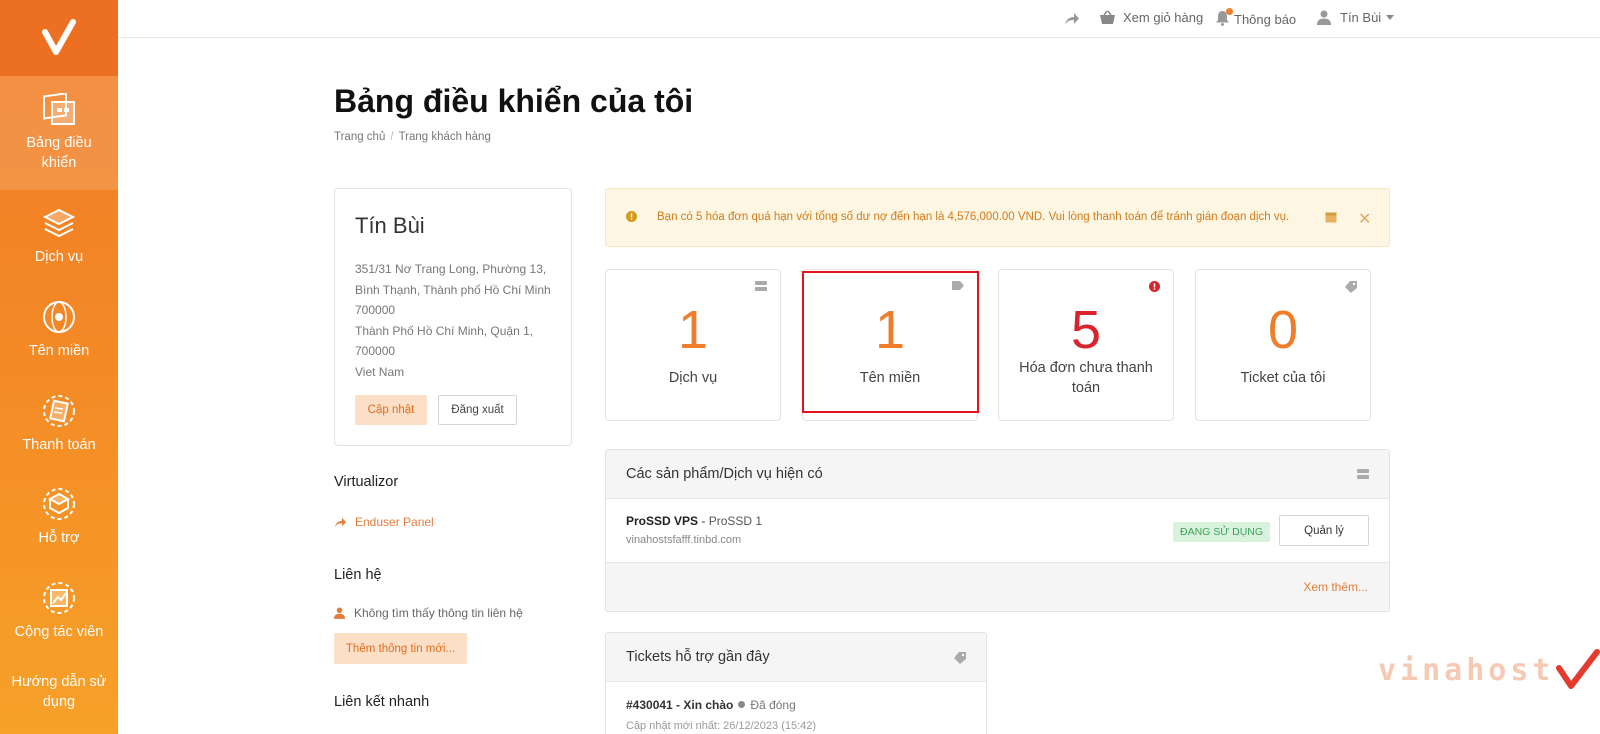 The width and height of the screenshot is (1600, 734). I want to click on domain-icon, so click(59, 317).